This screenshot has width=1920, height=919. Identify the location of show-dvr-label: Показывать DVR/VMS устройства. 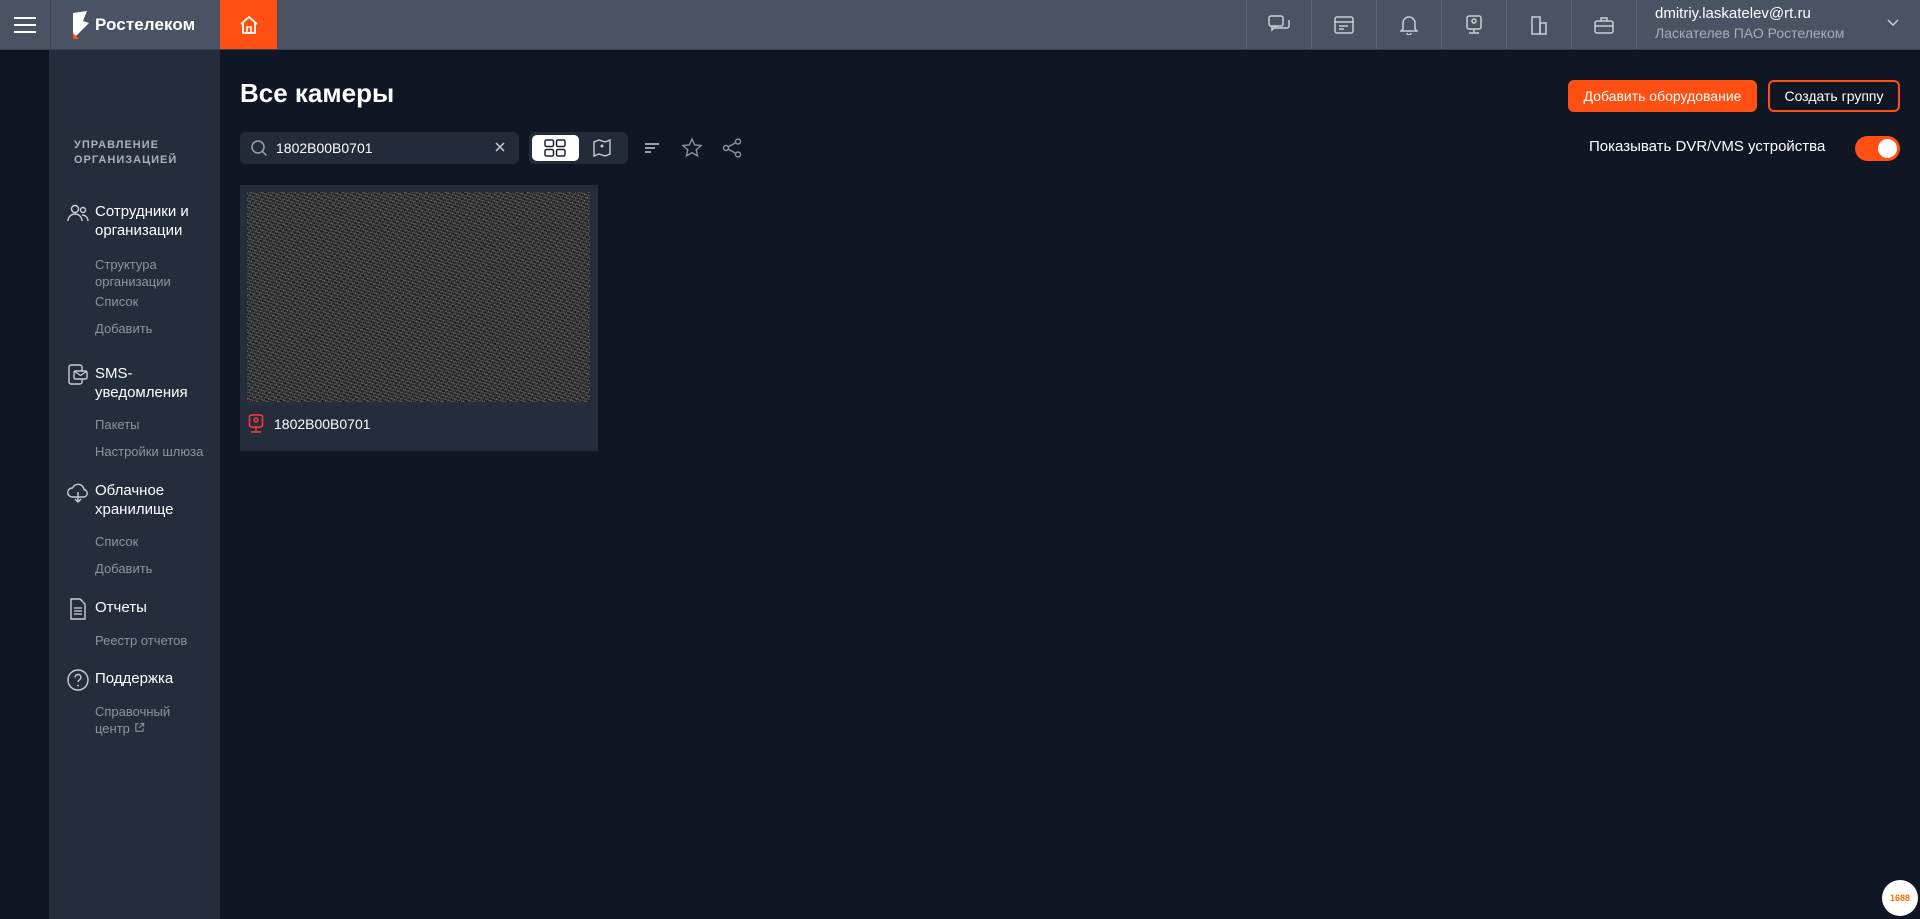
(1707, 146).